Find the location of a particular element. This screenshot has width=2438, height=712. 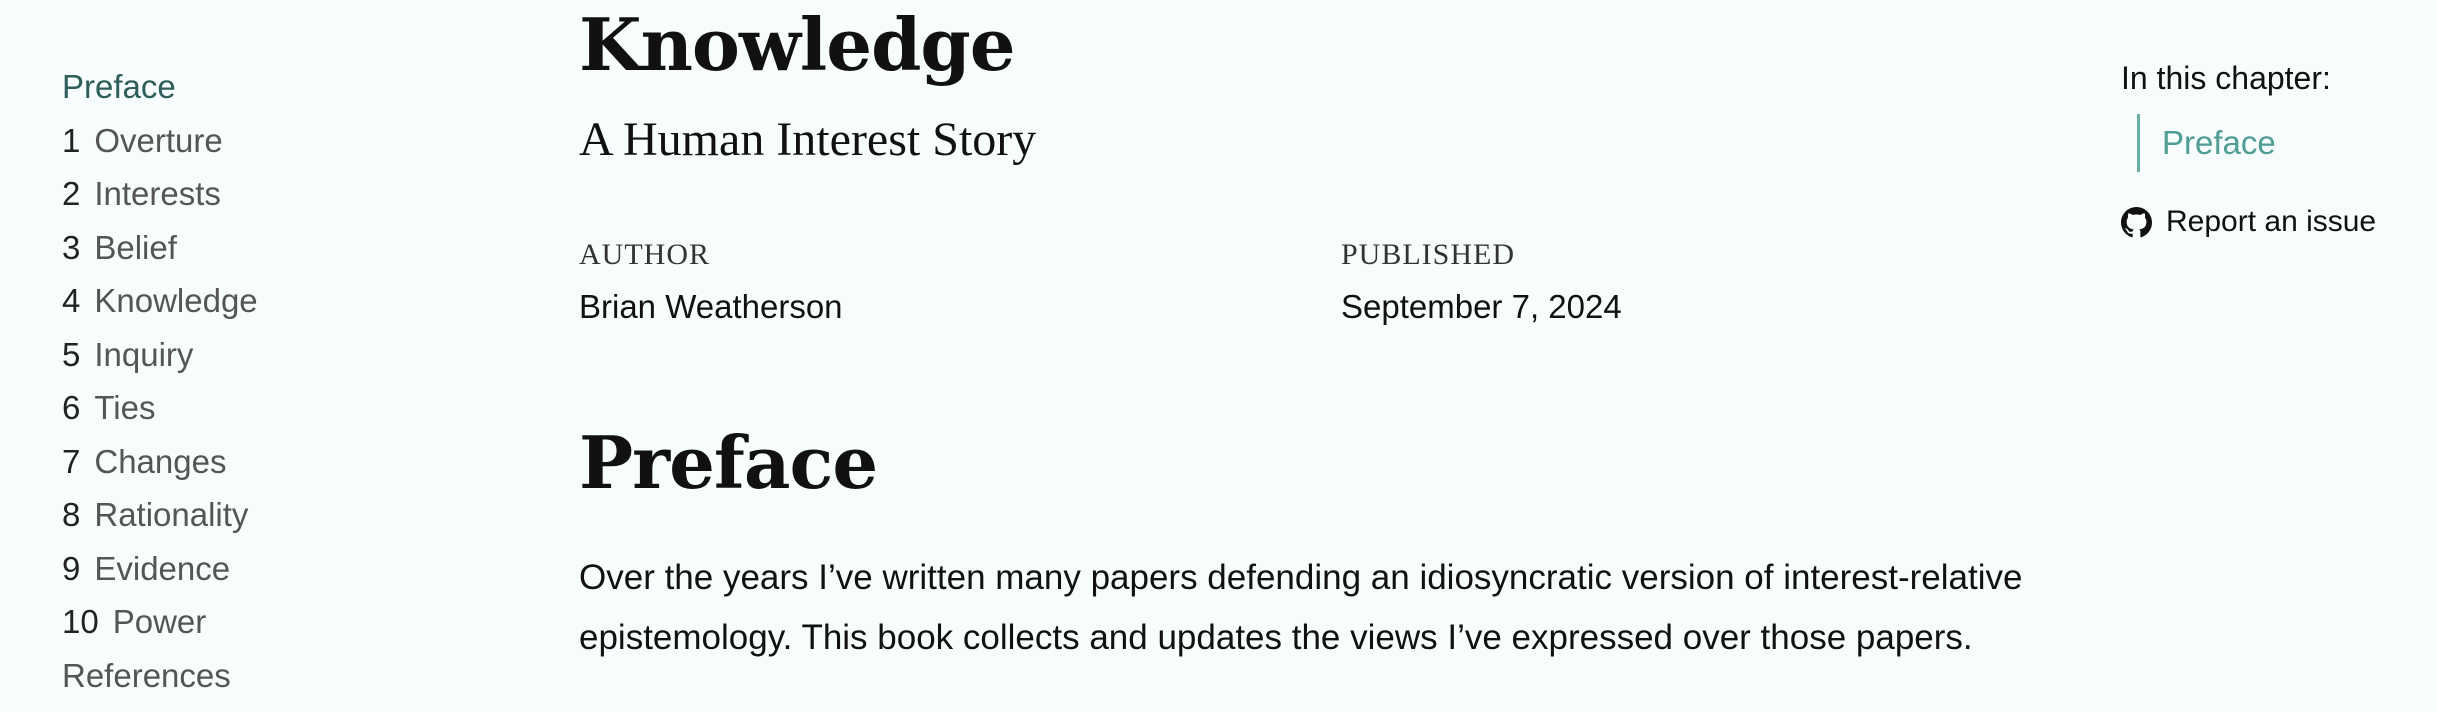

toc-link-preface: Preface is located at coordinates (2291, 143).